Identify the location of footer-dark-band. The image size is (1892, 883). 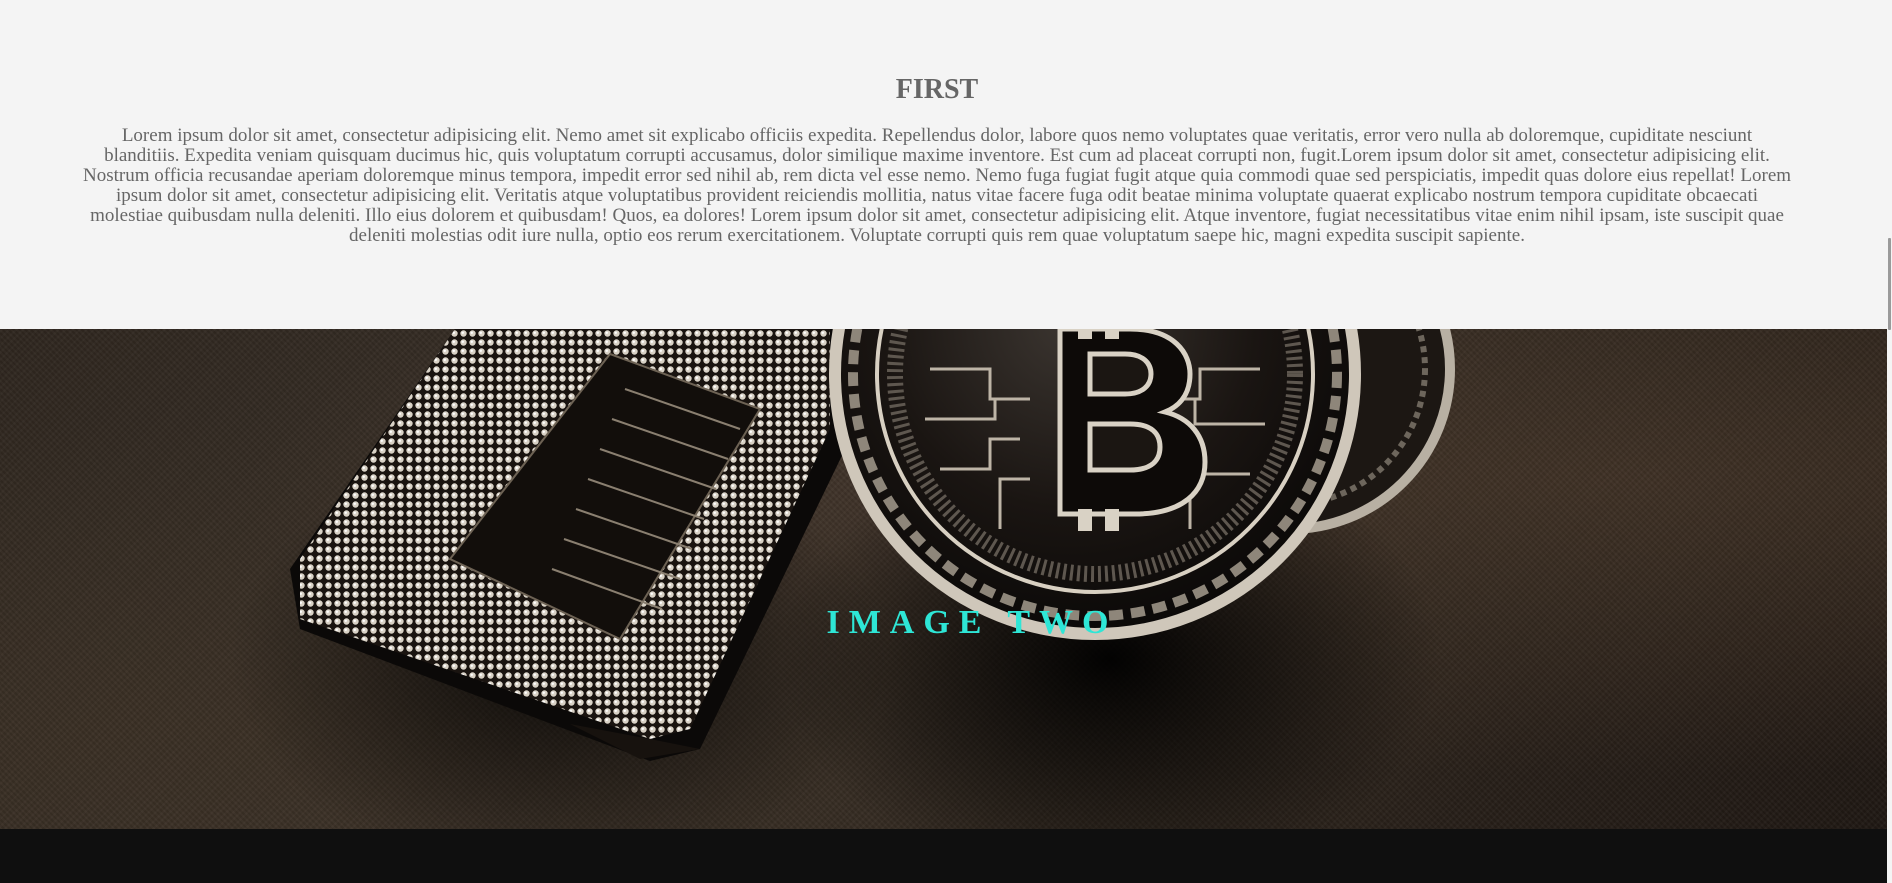
(943, 856).